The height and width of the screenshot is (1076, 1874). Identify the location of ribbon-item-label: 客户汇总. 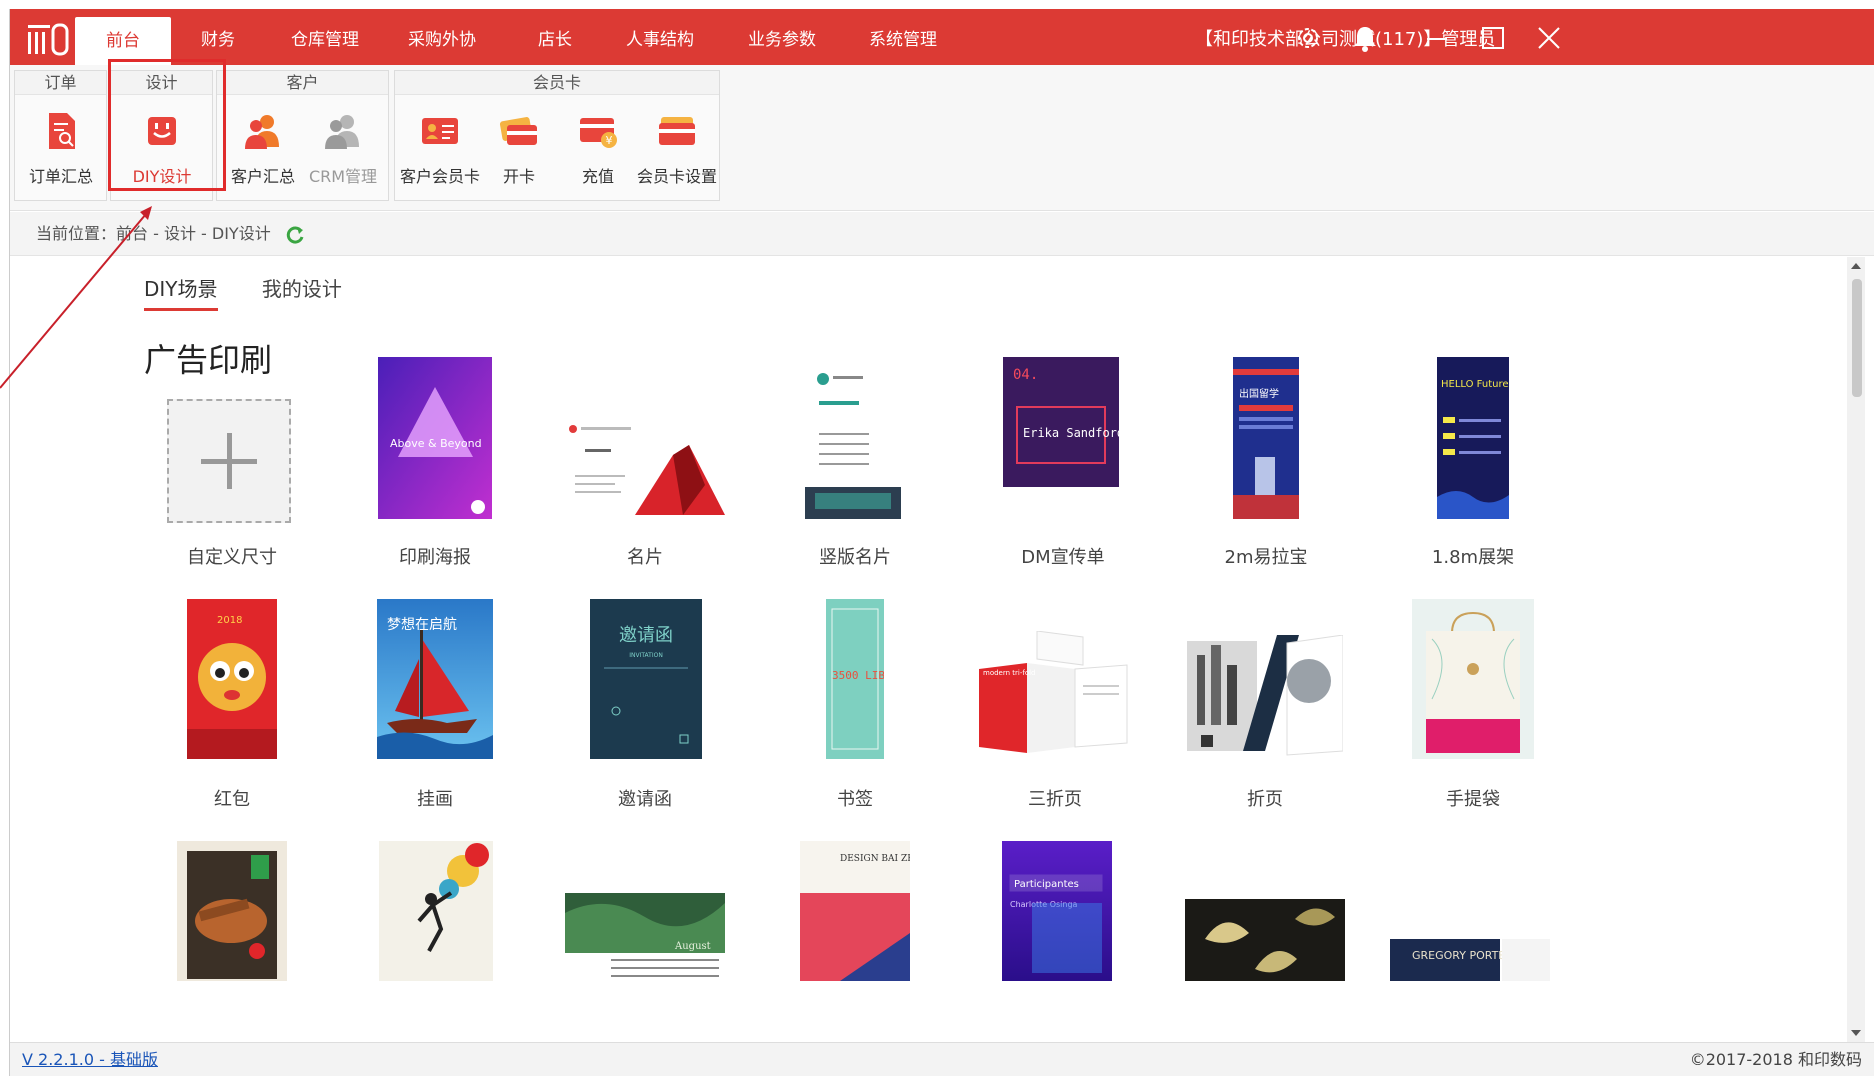
(262, 176).